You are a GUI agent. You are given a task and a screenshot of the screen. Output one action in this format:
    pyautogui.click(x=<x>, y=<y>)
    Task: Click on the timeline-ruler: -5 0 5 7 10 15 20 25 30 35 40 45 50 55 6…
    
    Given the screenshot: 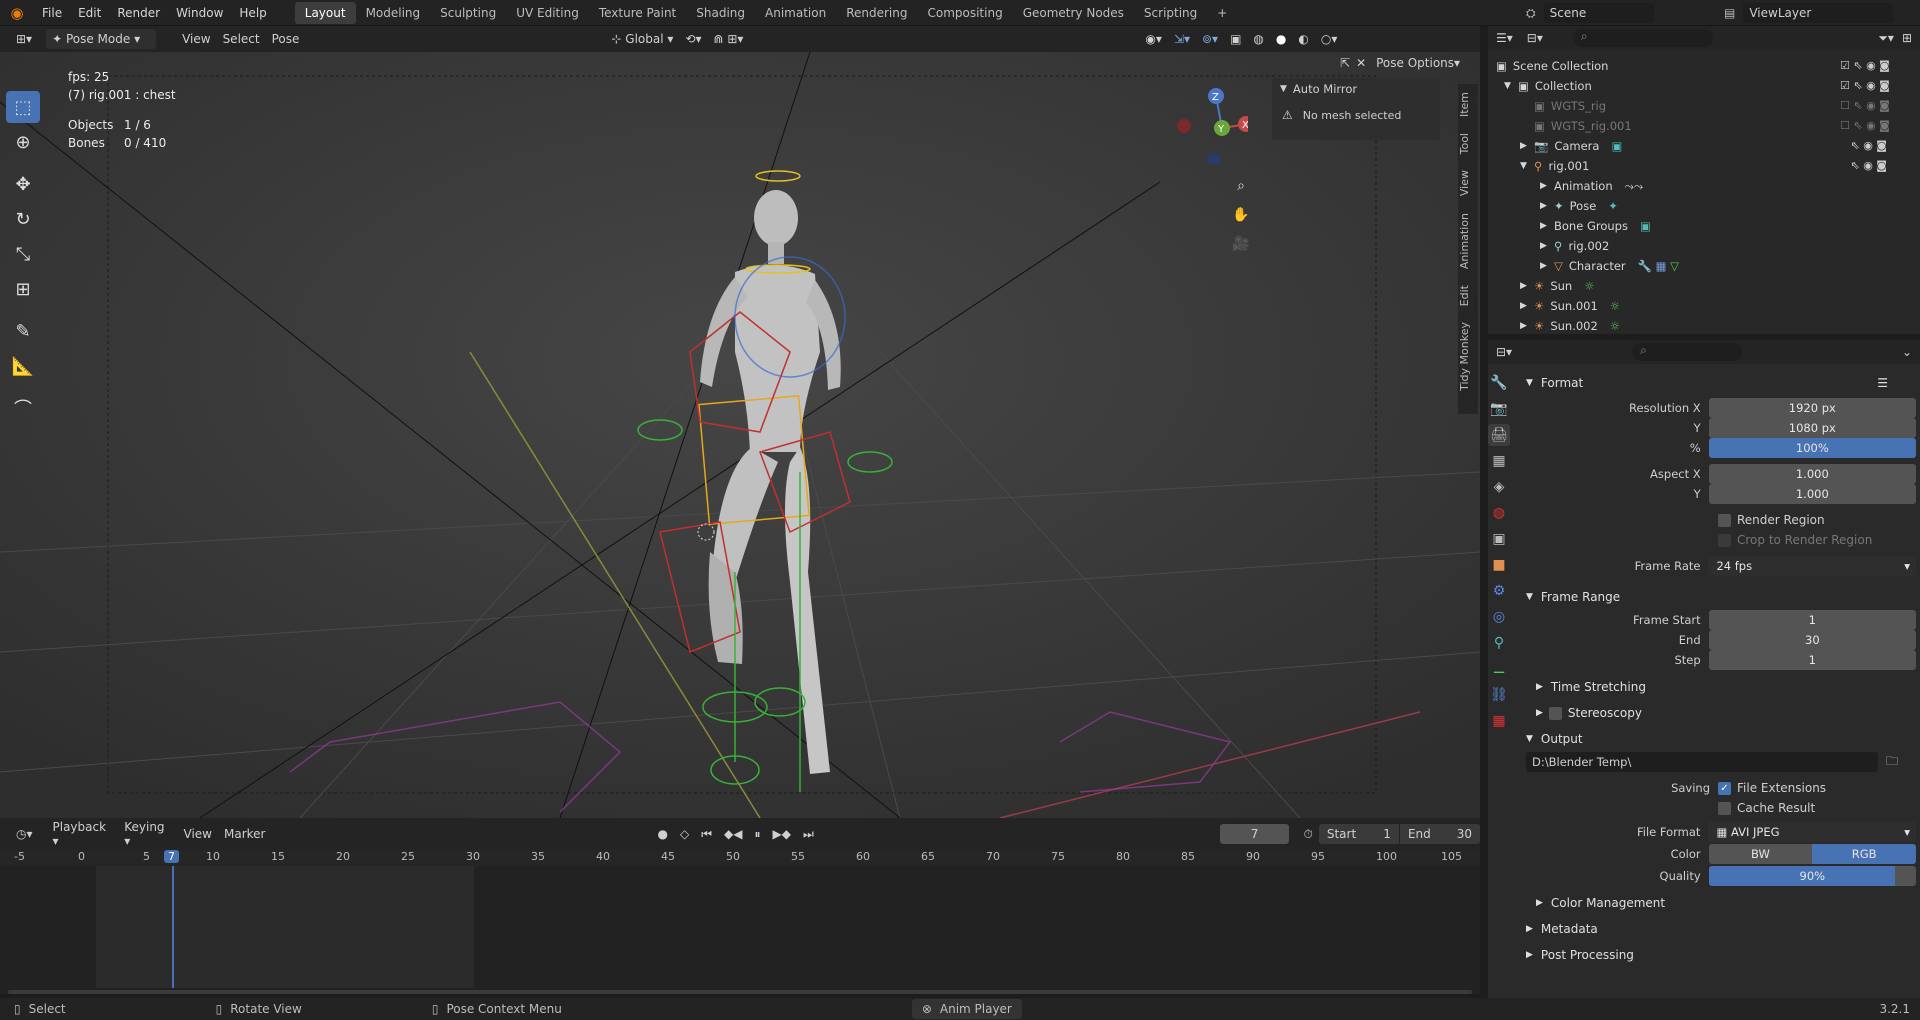 What is the action you would take?
    pyautogui.click(x=740, y=858)
    